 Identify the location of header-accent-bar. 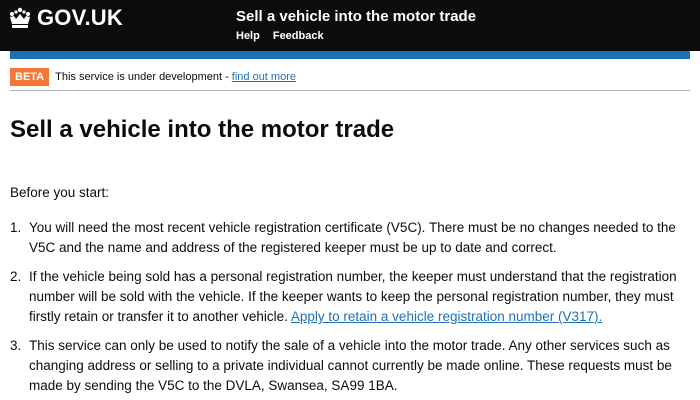
(350, 55).